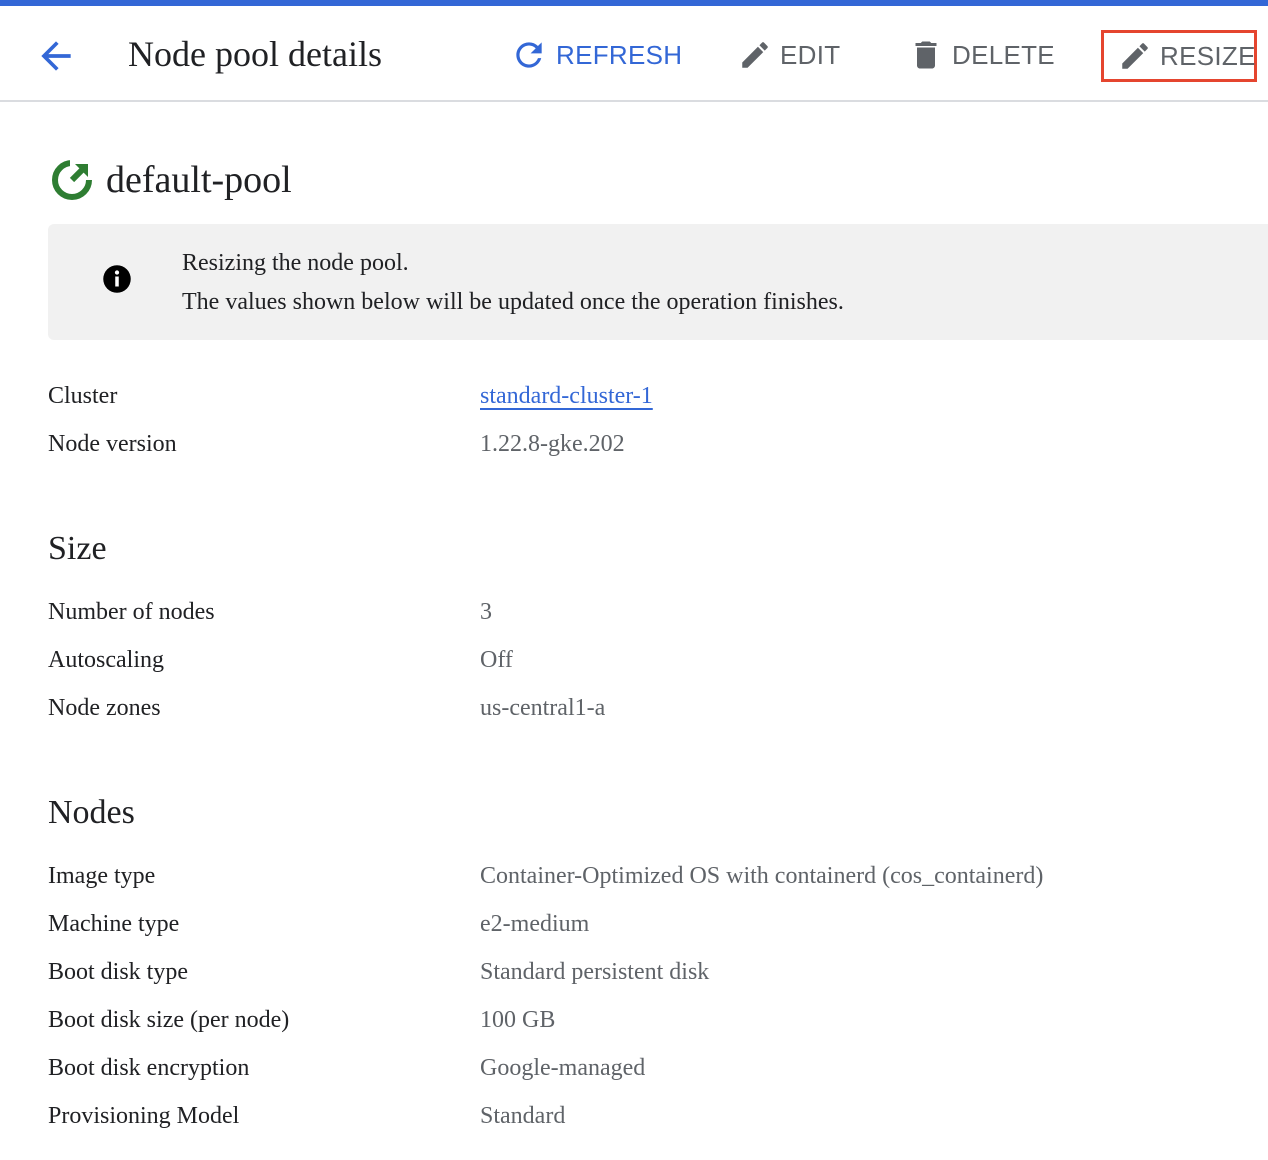  I want to click on resize-label: RESIZE, so click(1208, 55).